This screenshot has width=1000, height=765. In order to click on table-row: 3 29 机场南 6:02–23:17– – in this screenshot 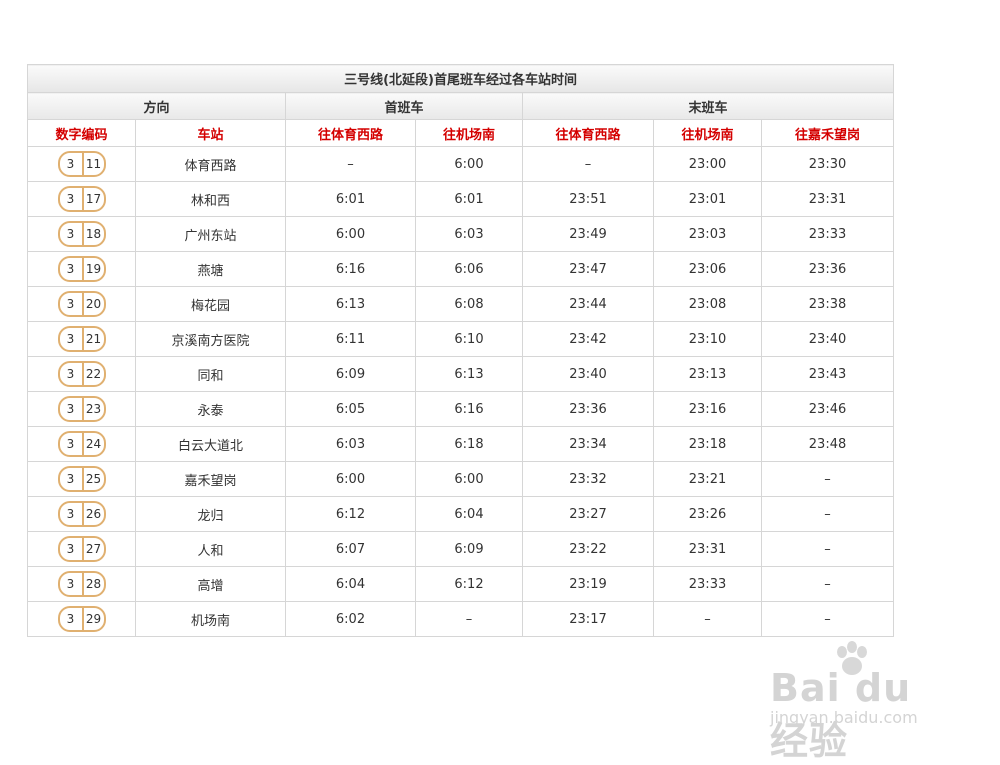, I will do `click(461, 619)`.